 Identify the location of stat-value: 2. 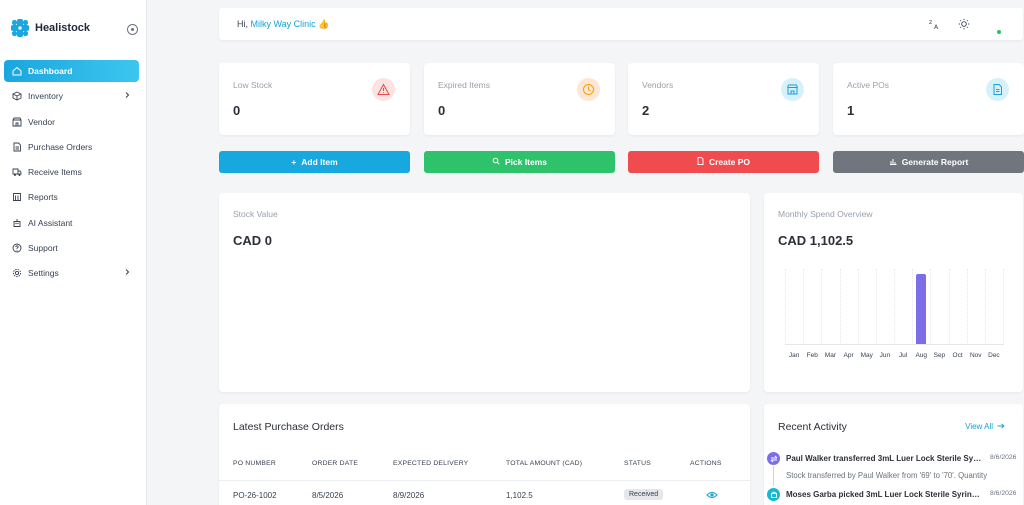
(646, 110).